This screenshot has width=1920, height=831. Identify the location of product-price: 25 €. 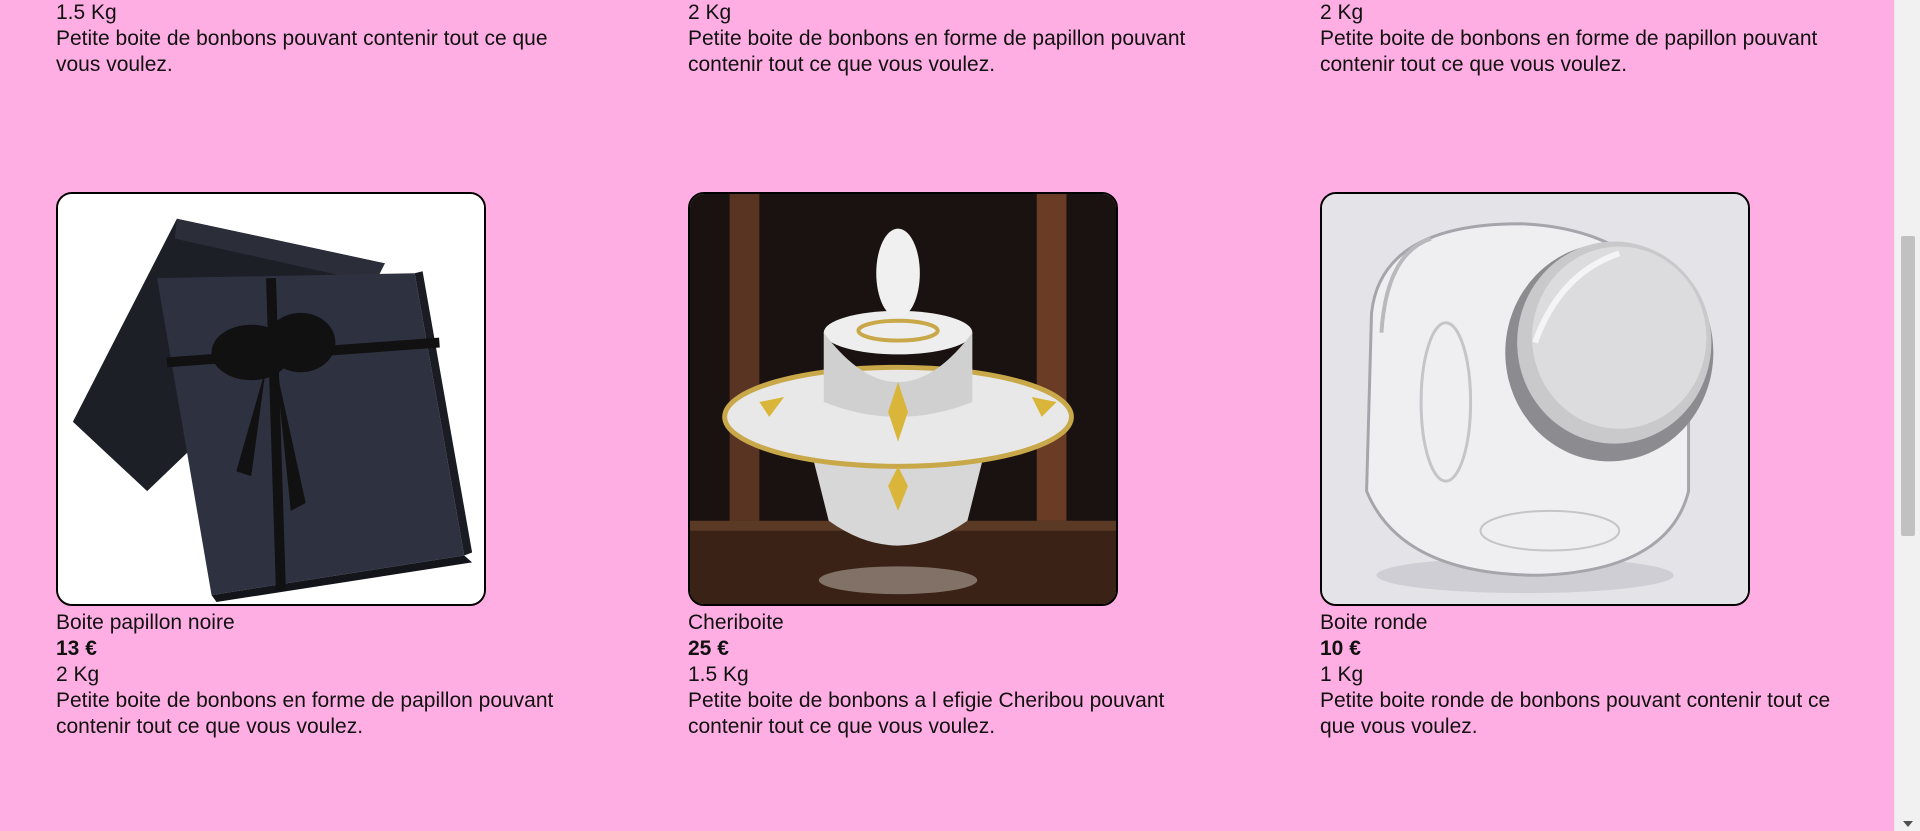
(708, 648).